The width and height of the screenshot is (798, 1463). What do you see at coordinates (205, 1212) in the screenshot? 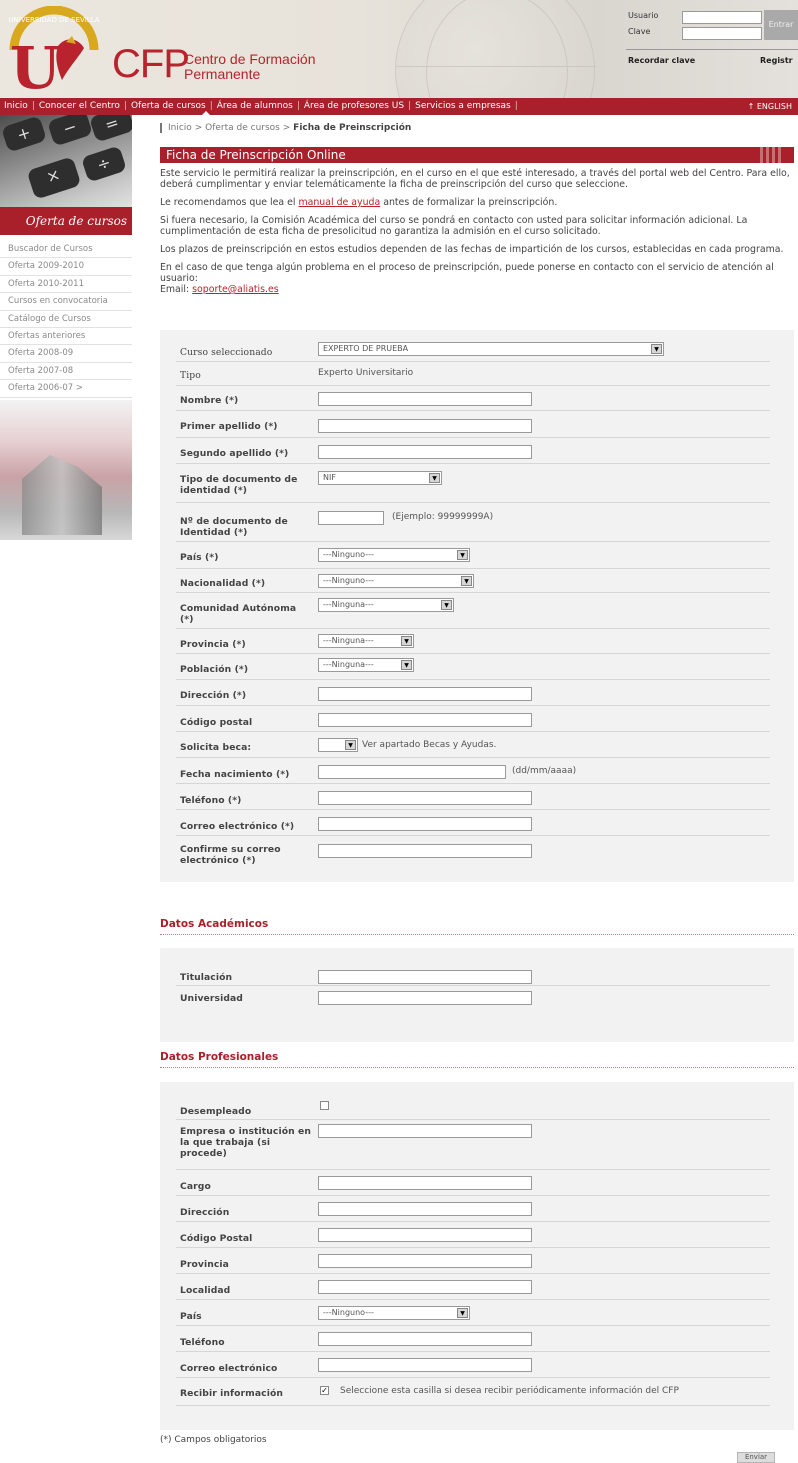
I see `prof-direccion-label: Dirección` at bounding box center [205, 1212].